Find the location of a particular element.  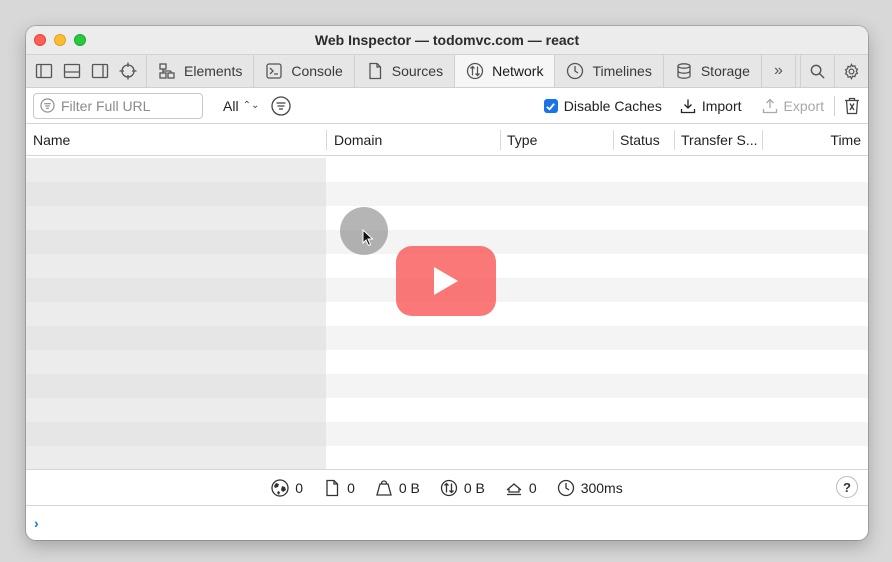

window-controls is located at coordinates (60, 40).